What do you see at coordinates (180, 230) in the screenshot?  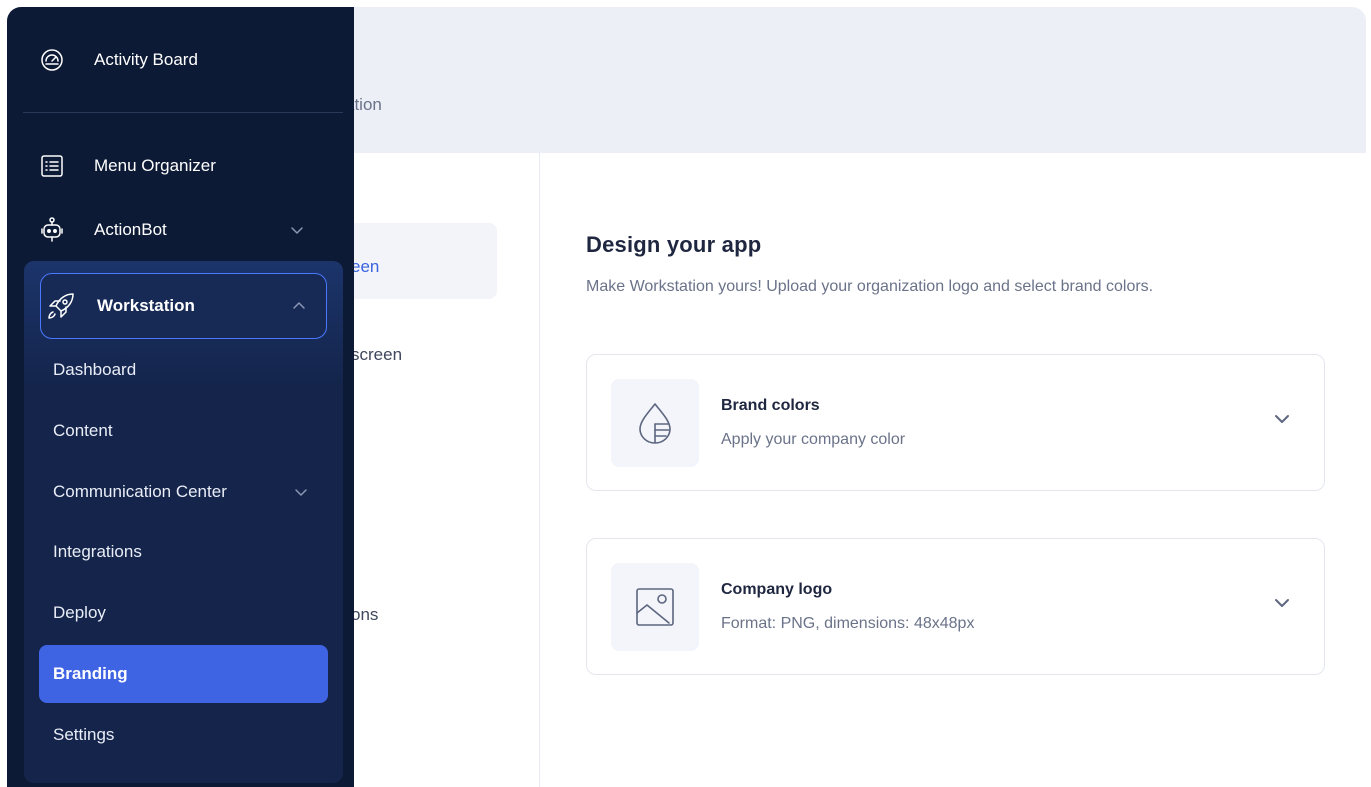 I see `sidebar-item-actionbot: ActionBot` at bounding box center [180, 230].